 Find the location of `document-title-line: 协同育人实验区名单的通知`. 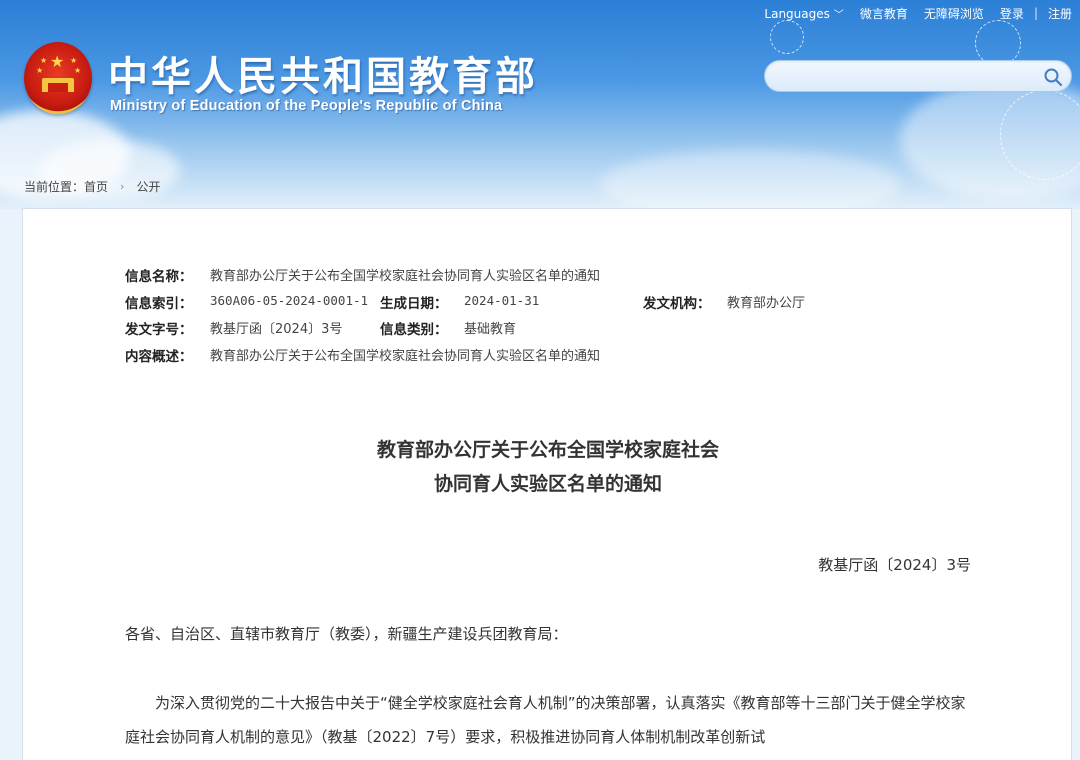

document-title-line: 协同育人实验区名单的通知 is located at coordinates (547, 484).